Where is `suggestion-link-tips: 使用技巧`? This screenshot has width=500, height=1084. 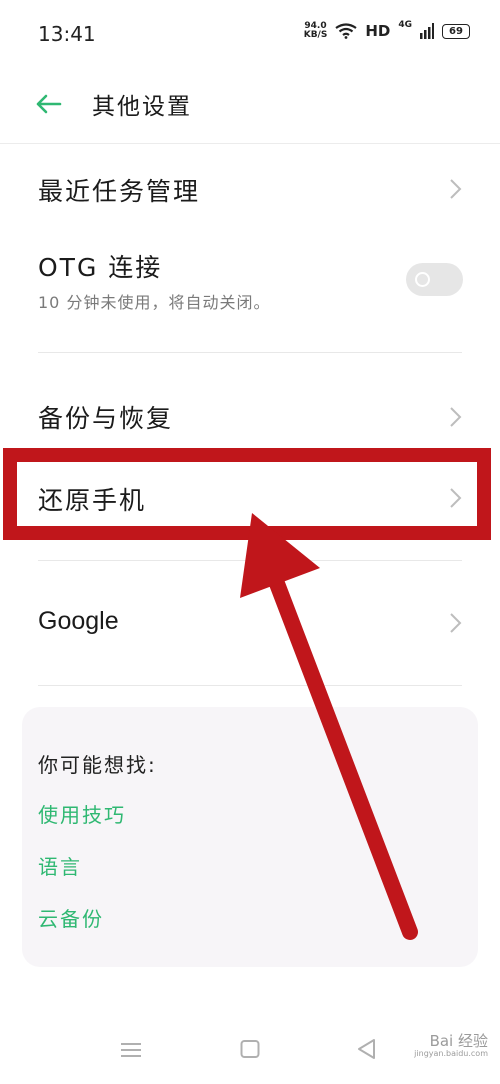
suggestion-link-tips: 使用技巧 is located at coordinates (82, 813).